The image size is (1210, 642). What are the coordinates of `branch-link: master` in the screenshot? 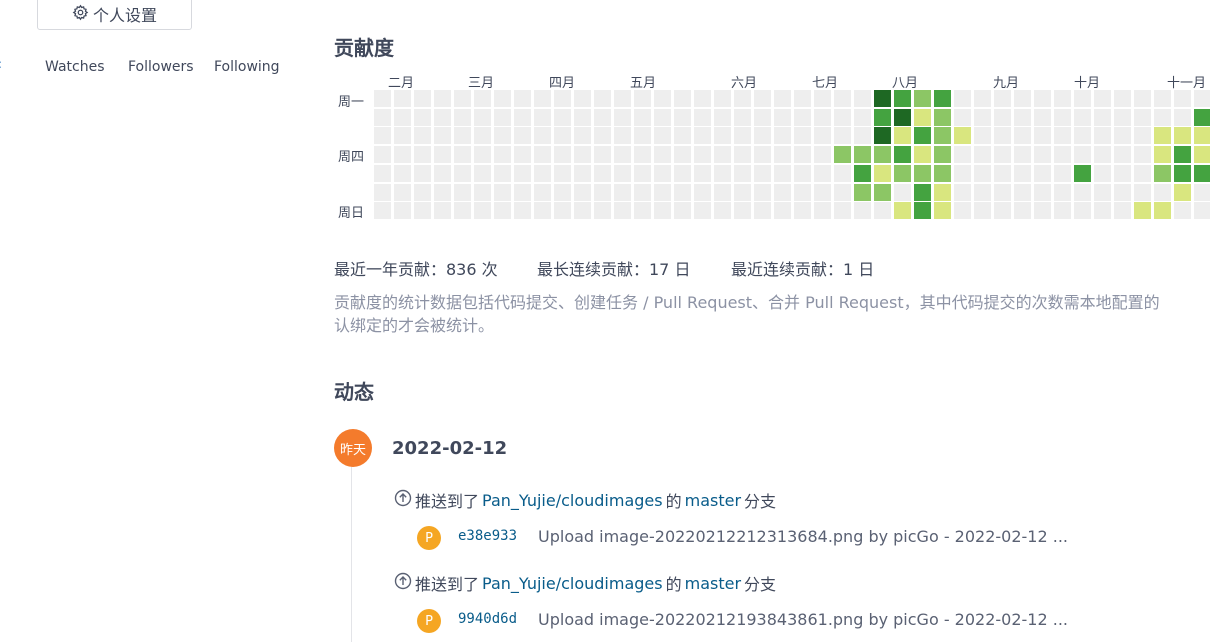 It's located at (713, 500).